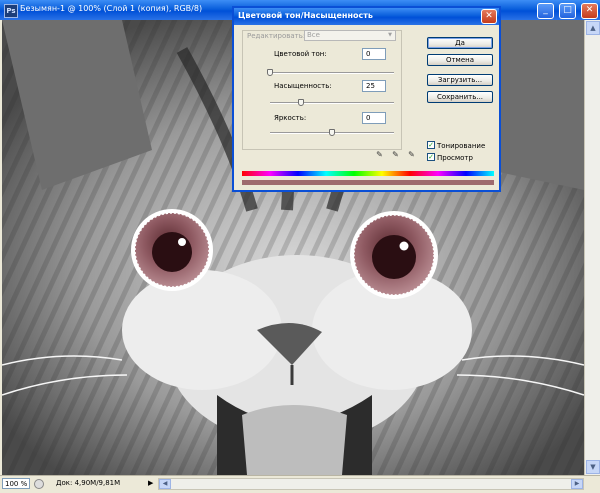 The image size is (600, 493). Describe the element at coordinates (150, 483) in the screenshot. I see `status-menu-arrow-icon: ▶` at that location.